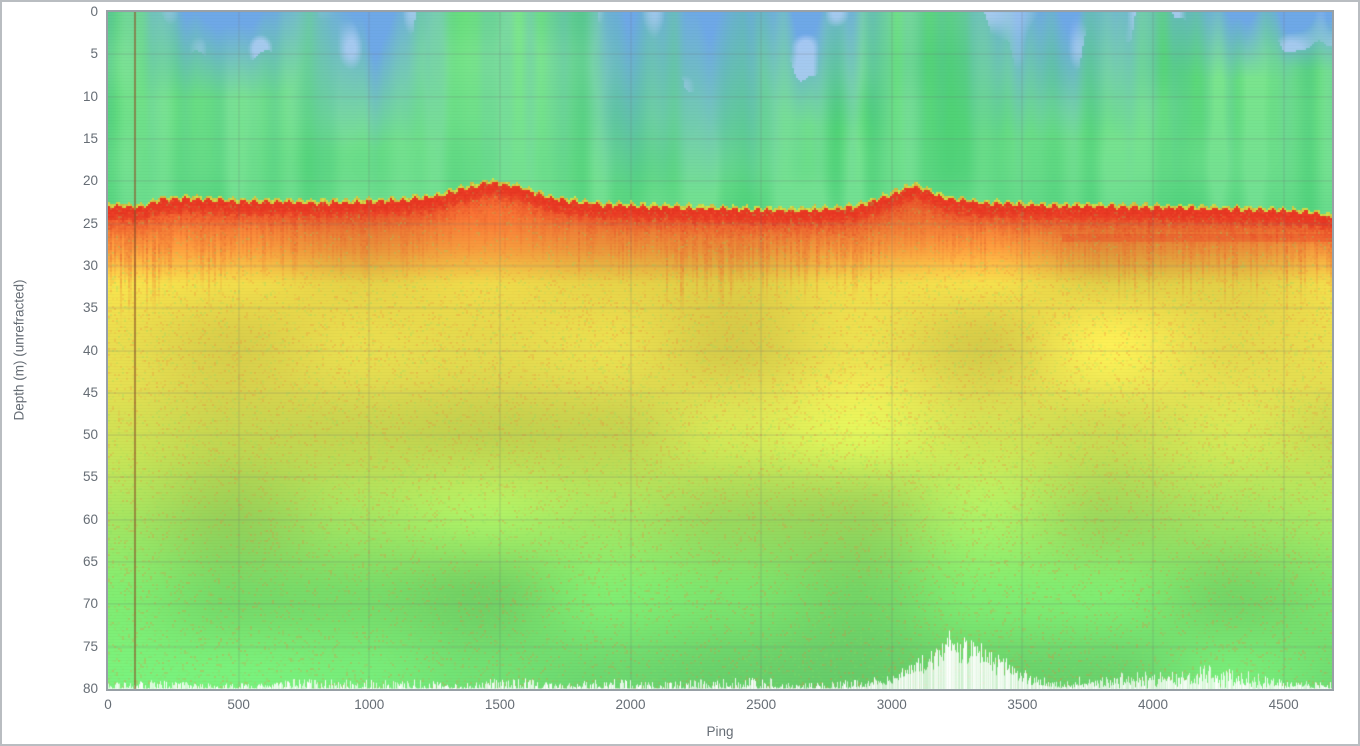  I want to click on y-tick-label: 50, so click(90, 435).